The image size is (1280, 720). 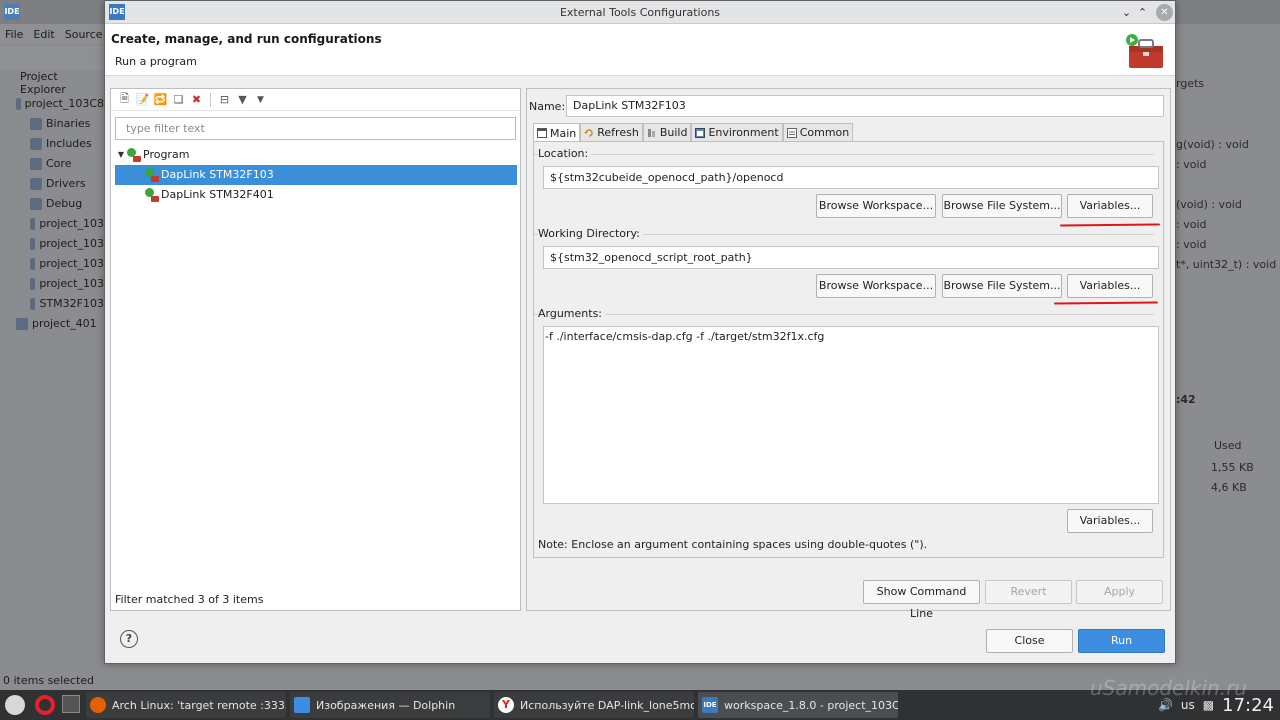 I want to click on toolbox-icon, so click(x=1144, y=51).